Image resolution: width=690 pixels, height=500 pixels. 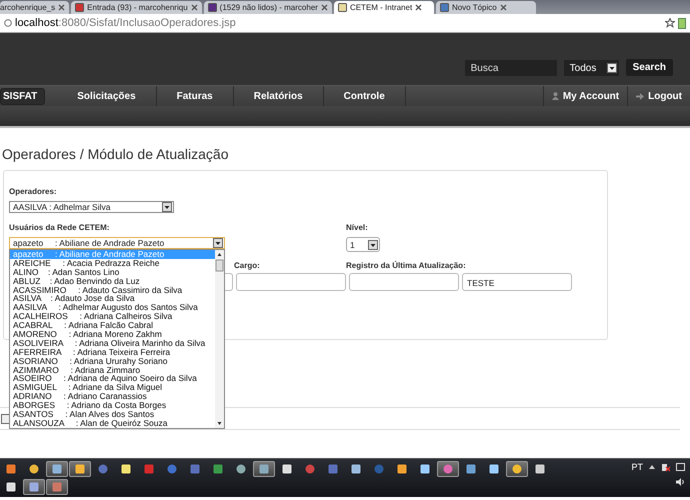 What do you see at coordinates (406, 265) in the screenshot?
I see `field-label: Registro da Última Atualização:` at bounding box center [406, 265].